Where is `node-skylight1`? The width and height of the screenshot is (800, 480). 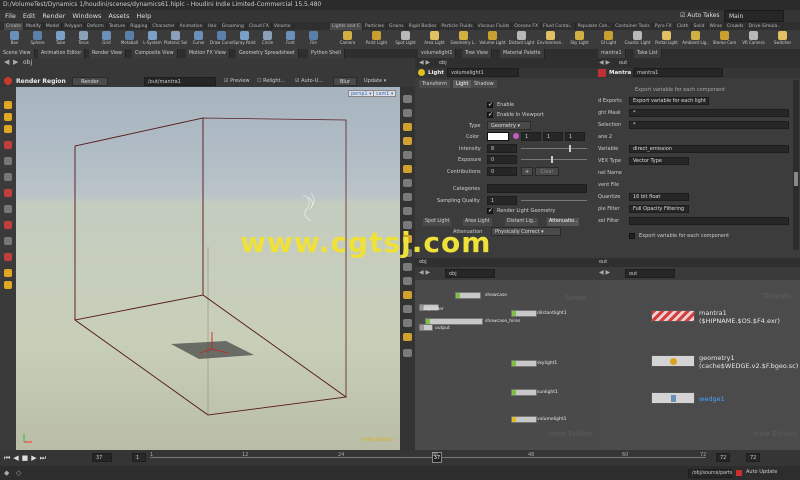
node-skylight1 is located at coordinates (524, 363).